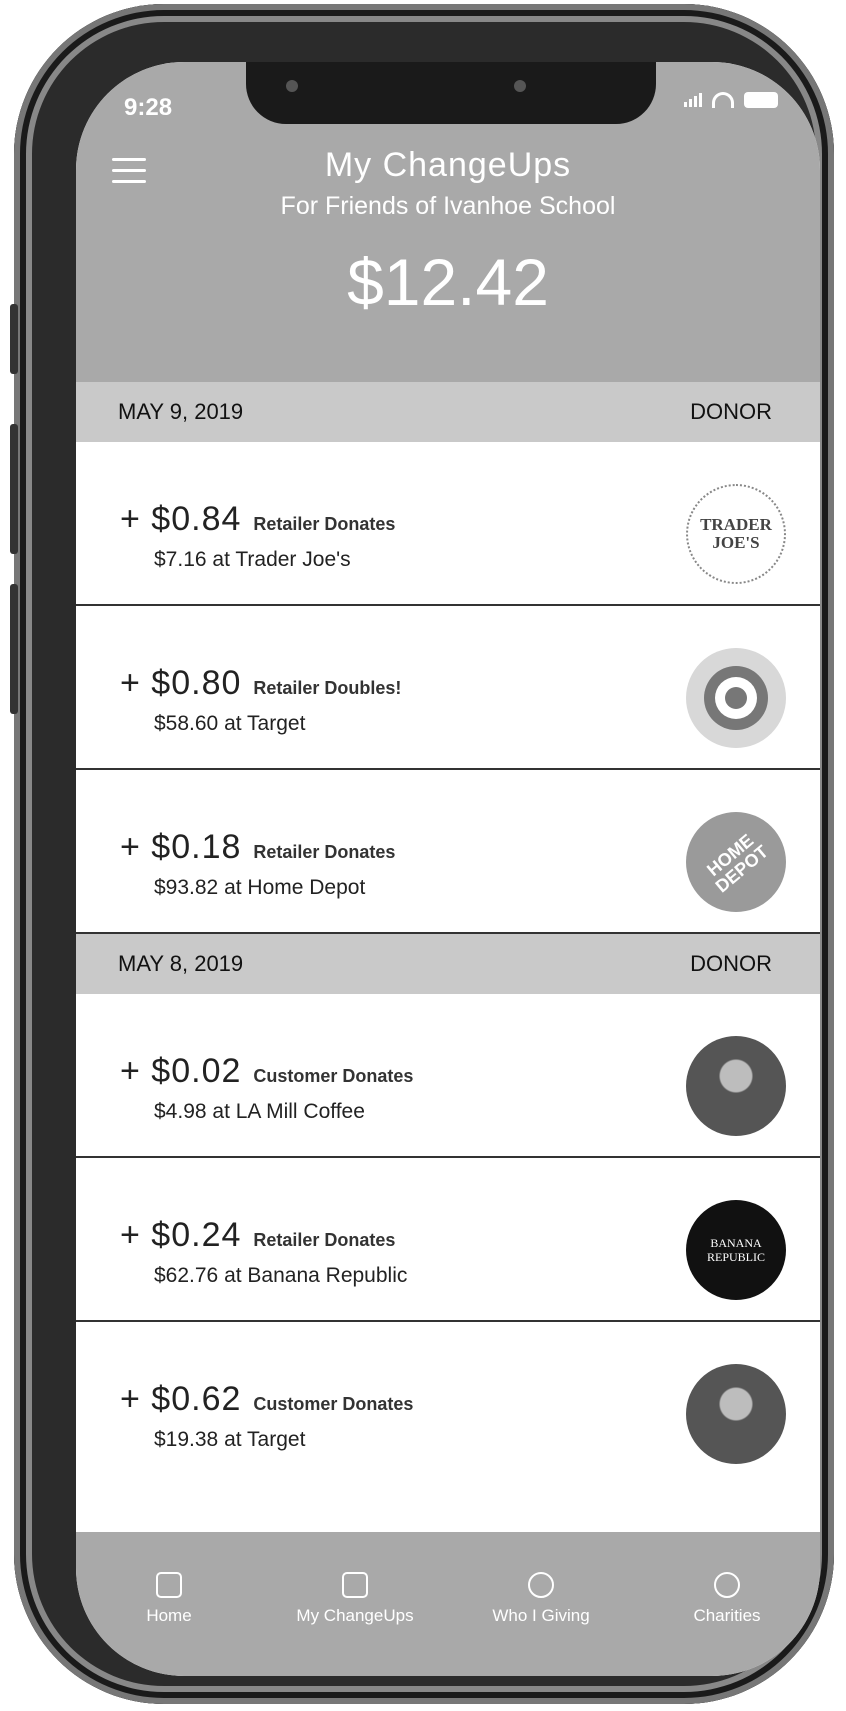  What do you see at coordinates (181, 1235) in the screenshot?
I see `donation-amount: + $0.24` at bounding box center [181, 1235].